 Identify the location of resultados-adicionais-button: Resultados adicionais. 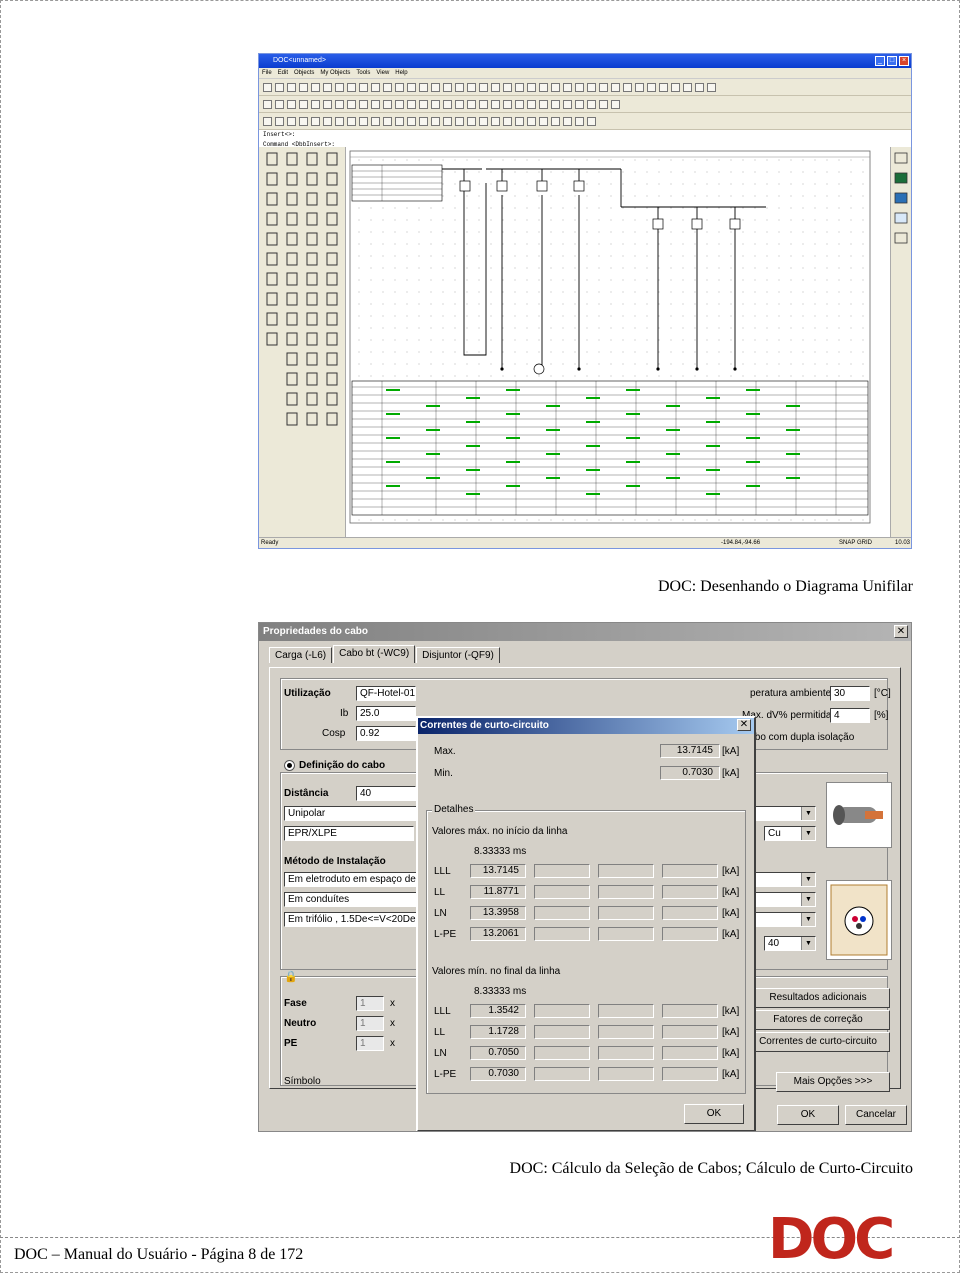
(818, 998).